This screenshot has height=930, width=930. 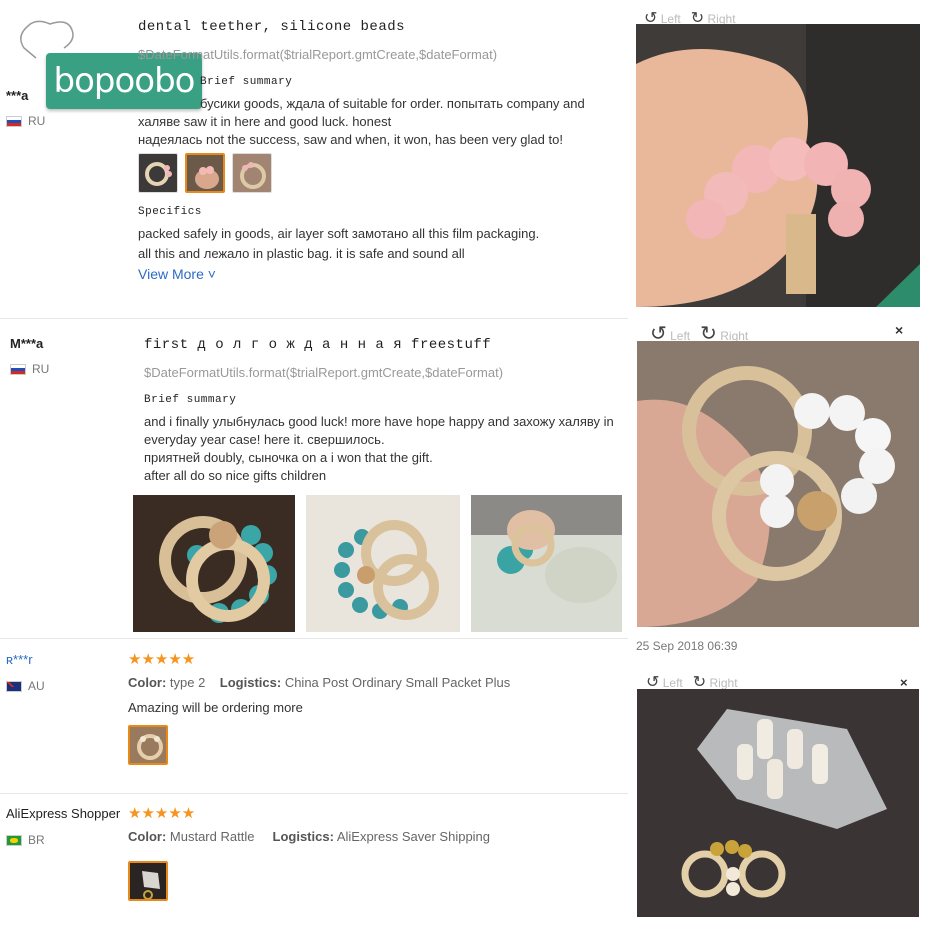 What do you see at coordinates (14, 840) in the screenshot?
I see `flag-br-icon` at bounding box center [14, 840].